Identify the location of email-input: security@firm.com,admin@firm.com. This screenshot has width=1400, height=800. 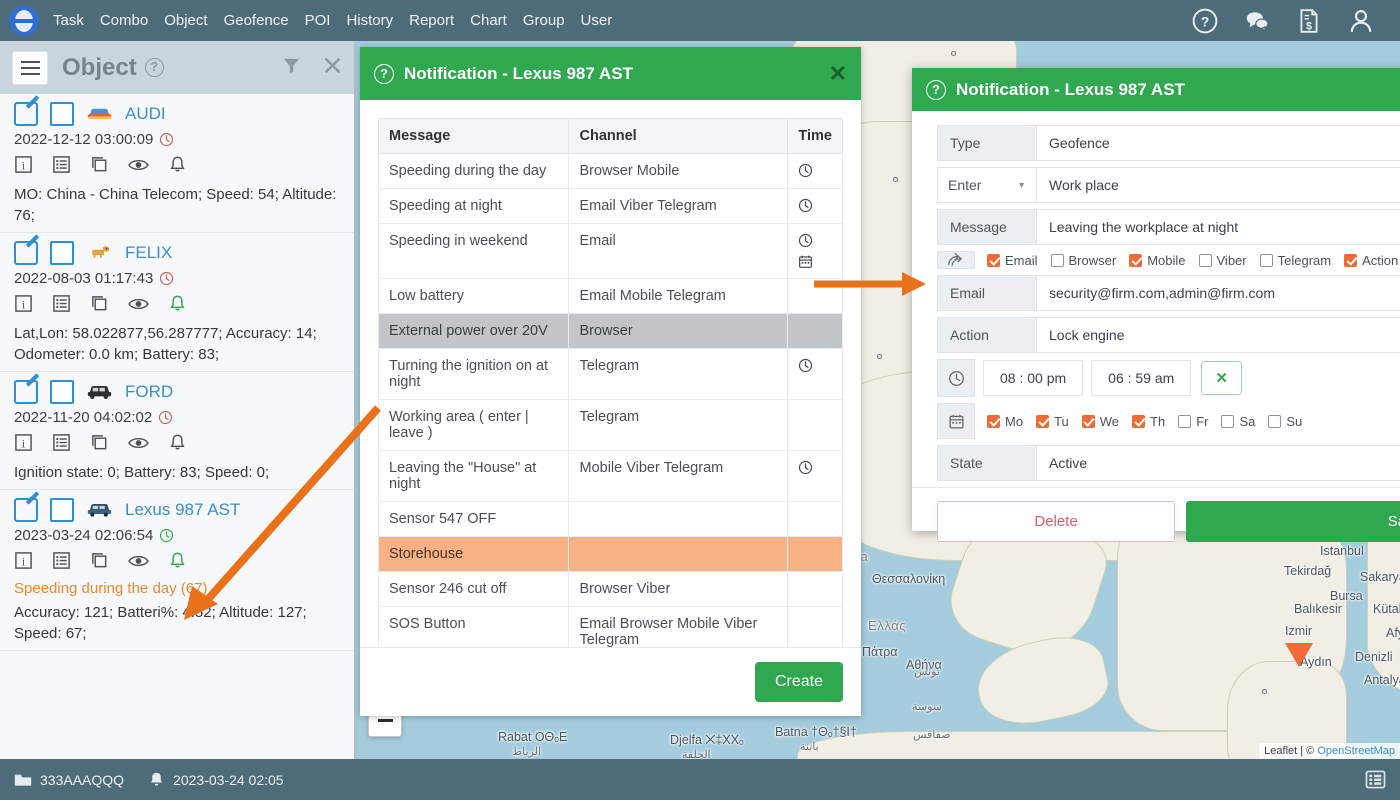
(1218, 293).